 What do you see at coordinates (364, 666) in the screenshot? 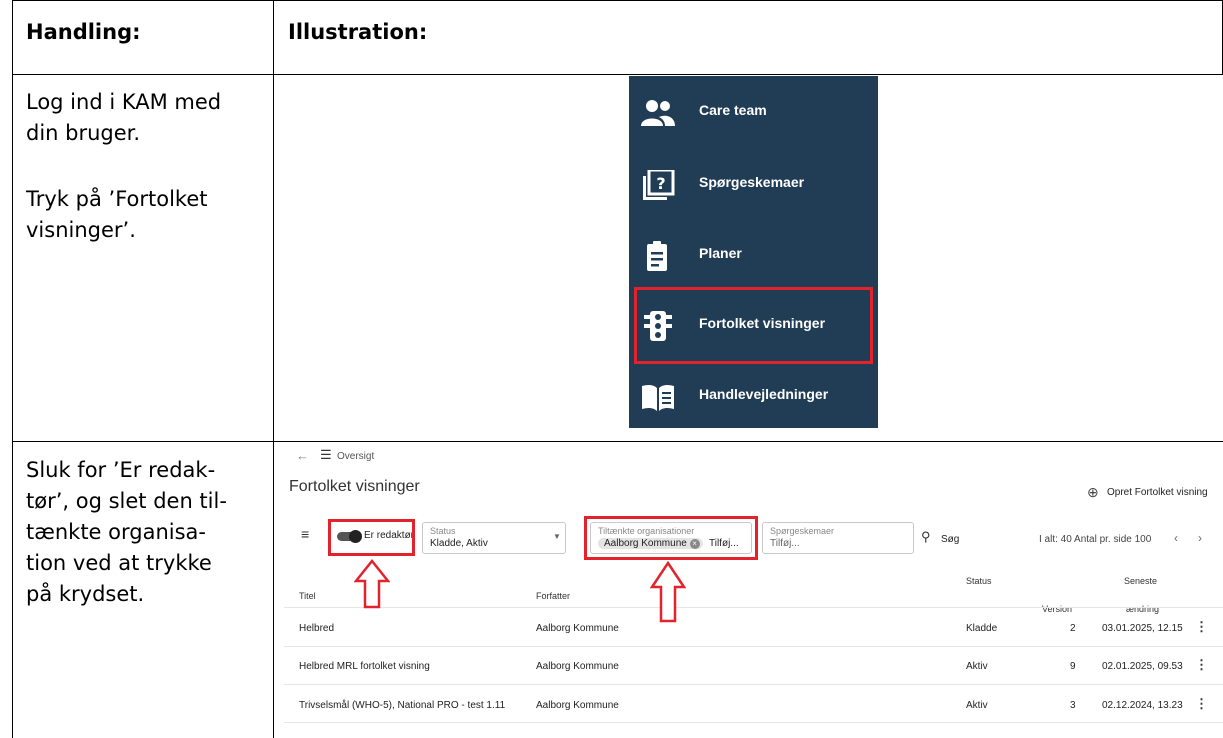
I see `row-title: Helbred MRL fortolket visning` at bounding box center [364, 666].